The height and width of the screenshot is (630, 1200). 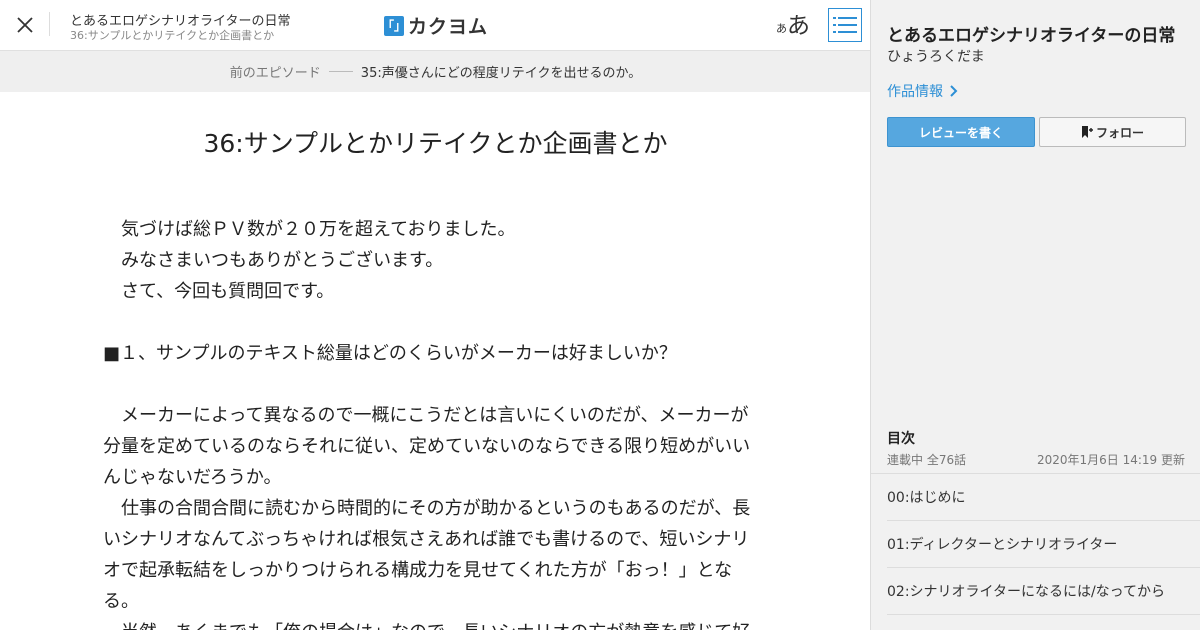 I want to click on toc-heading: 目次, so click(x=901, y=439).